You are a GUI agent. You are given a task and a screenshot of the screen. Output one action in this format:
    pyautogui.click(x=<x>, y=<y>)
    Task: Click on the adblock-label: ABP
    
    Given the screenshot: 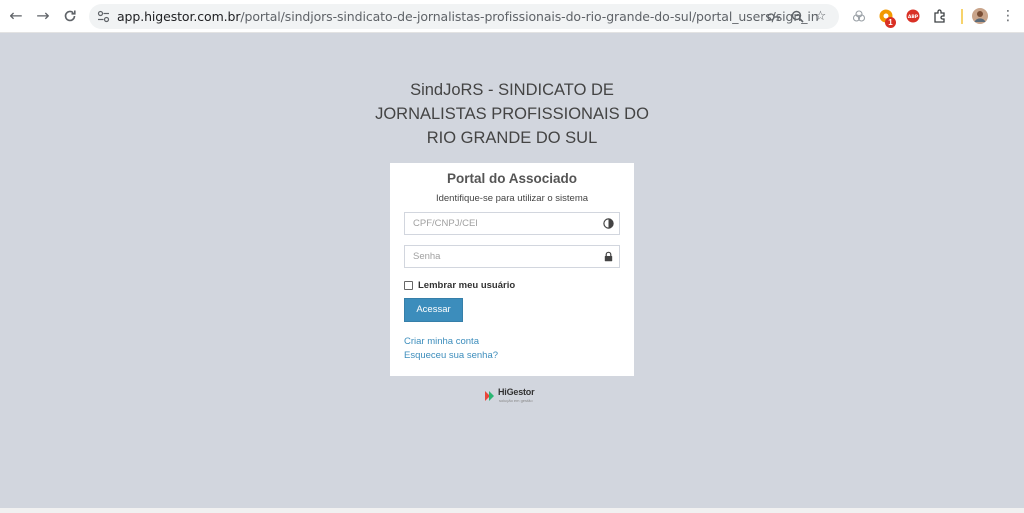 What is the action you would take?
    pyautogui.click(x=913, y=17)
    